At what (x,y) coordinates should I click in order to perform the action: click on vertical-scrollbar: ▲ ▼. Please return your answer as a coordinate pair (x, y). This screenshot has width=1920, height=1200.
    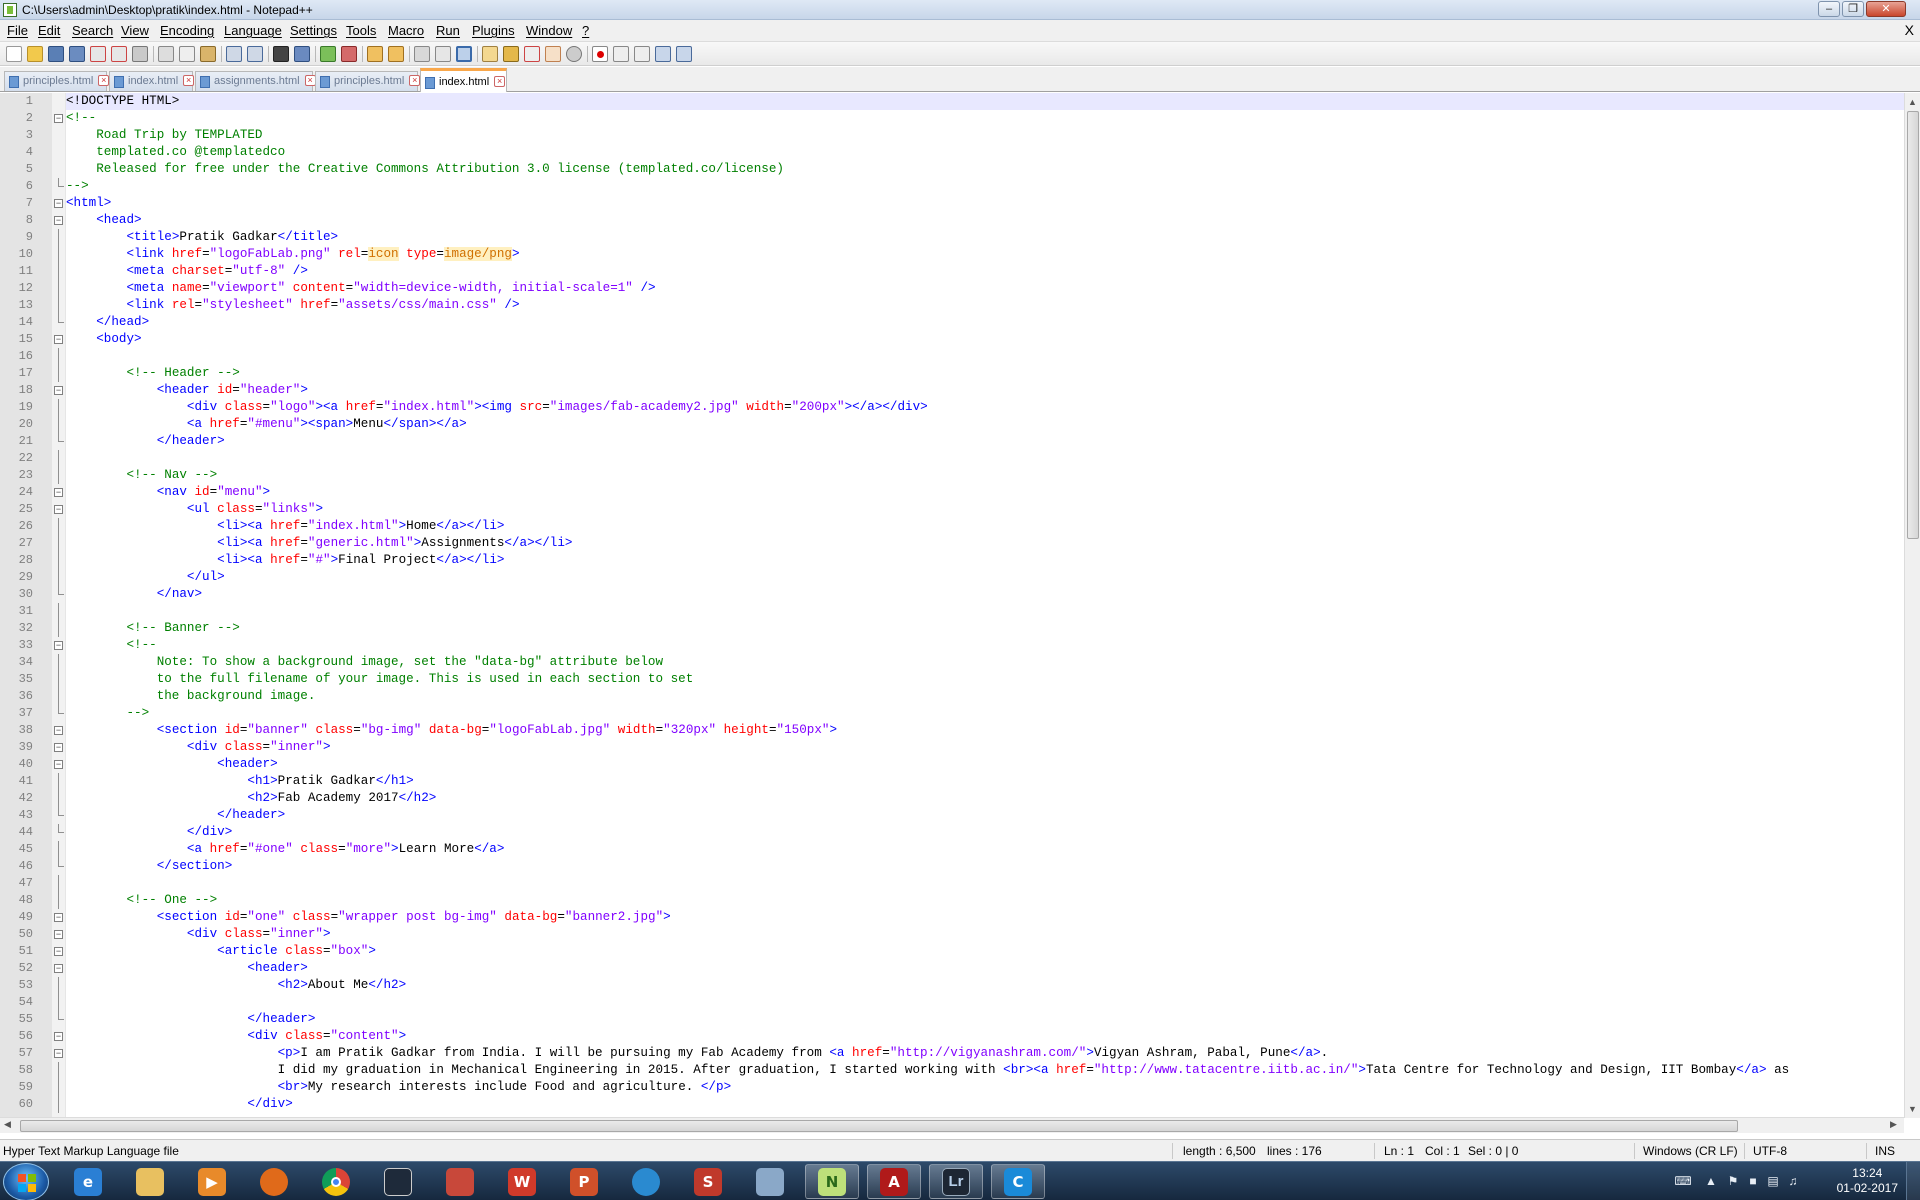
    Looking at the image, I should click on (1912, 605).